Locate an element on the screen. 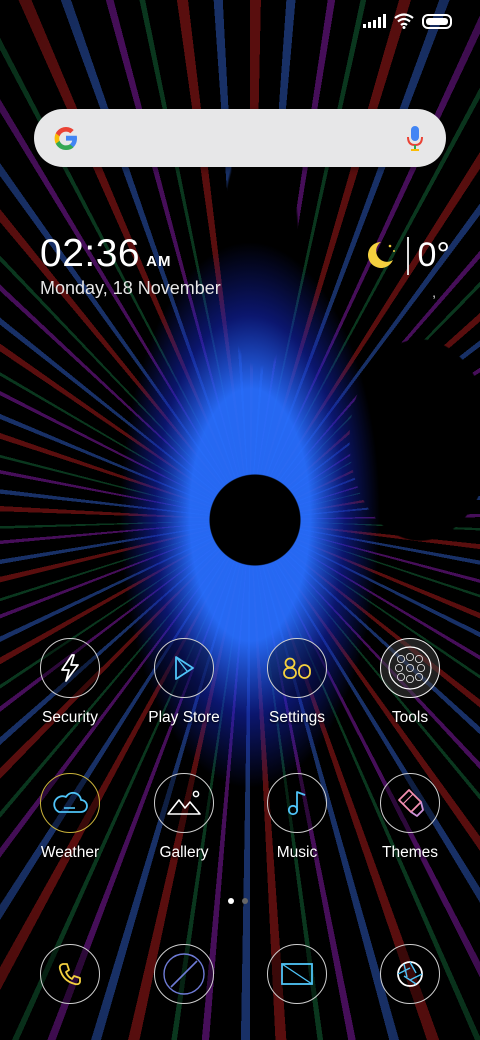 Image resolution: width=480 pixels, height=1040 pixels. widget-divider is located at coordinates (408, 255).